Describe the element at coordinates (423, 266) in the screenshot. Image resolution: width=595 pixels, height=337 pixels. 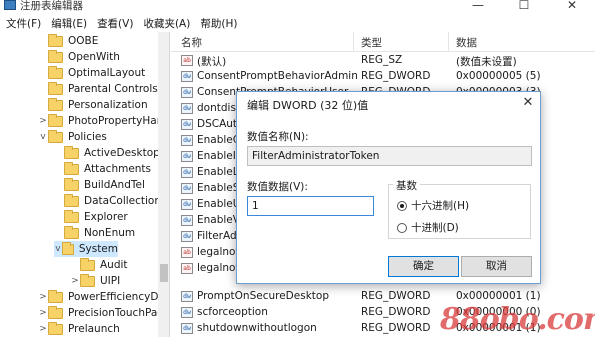
I see `ok-button: 确定` at that location.